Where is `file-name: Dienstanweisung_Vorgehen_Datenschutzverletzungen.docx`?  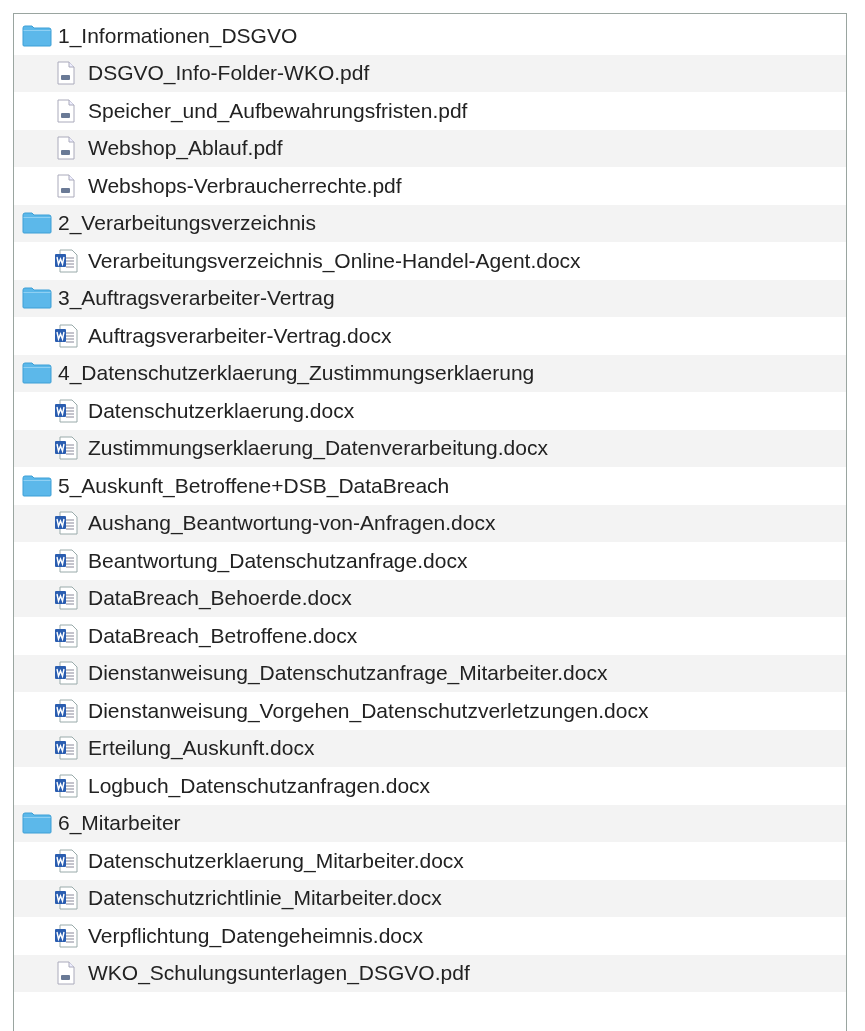 file-name: Dienstanweisung_Vorgehen_Datenschutzverletzungen.docx is located at coordinates (368, 710).